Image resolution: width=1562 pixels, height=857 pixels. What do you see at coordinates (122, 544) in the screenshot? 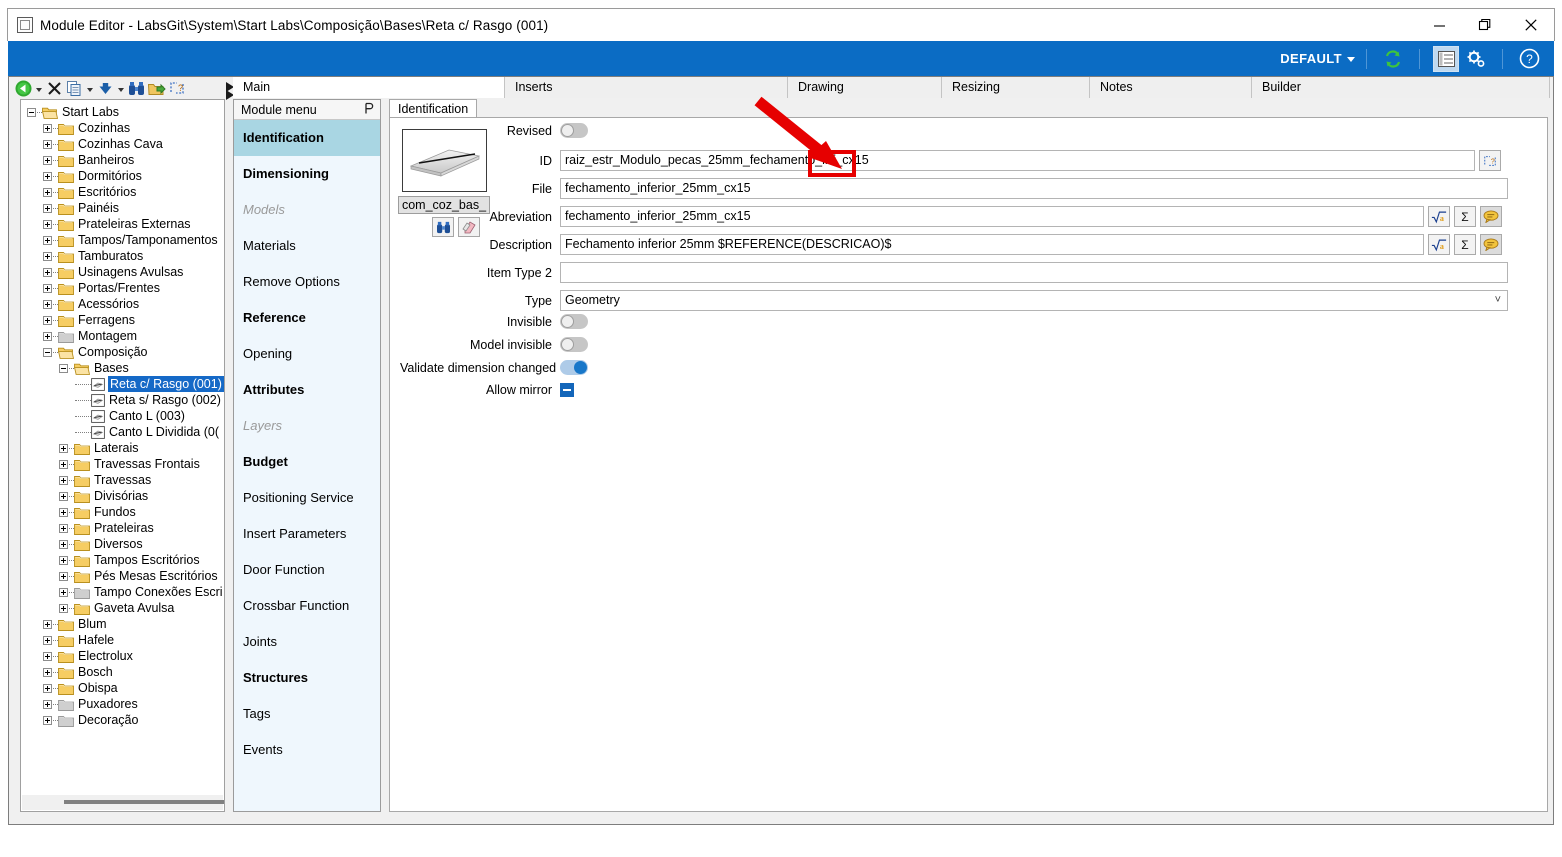
I see `tree-item: Diversos` at bounding box center [122, 544].